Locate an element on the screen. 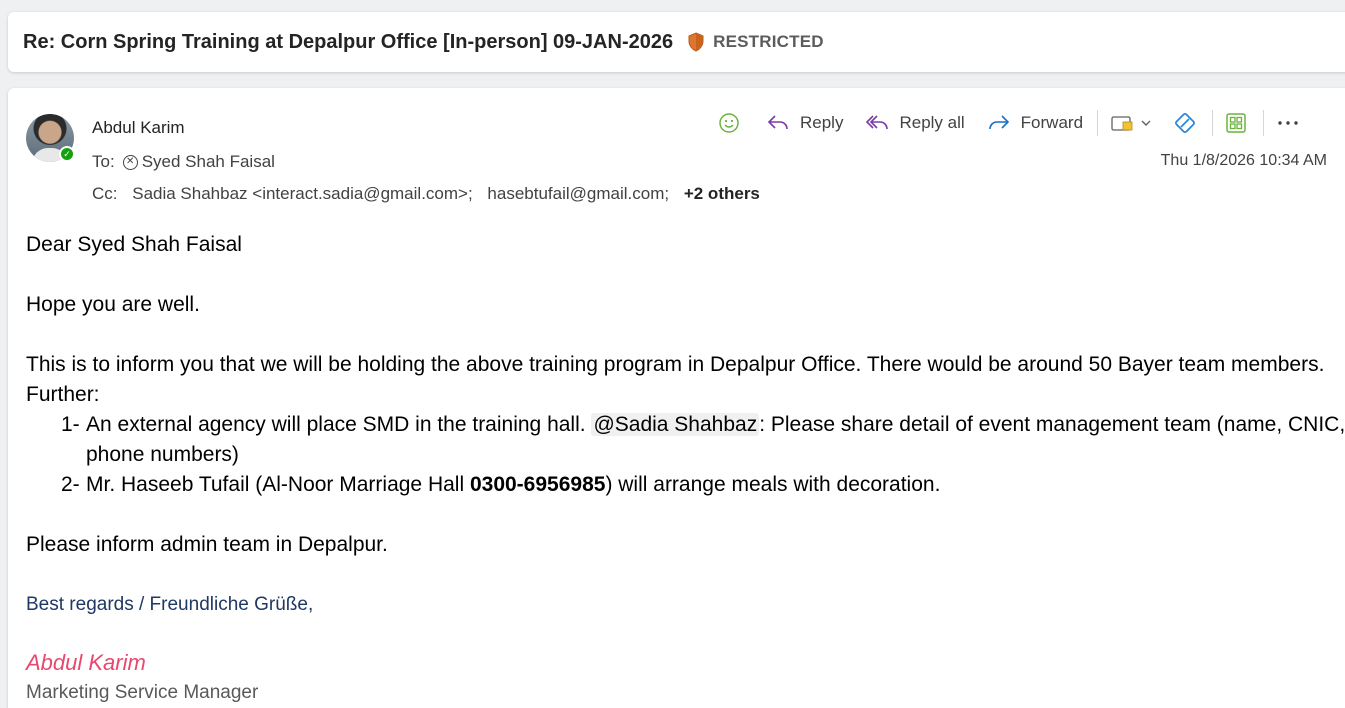 The image size is (1345, 708). list-text: ) will arrange meals with decoration. is located at coordinates (773, 484).